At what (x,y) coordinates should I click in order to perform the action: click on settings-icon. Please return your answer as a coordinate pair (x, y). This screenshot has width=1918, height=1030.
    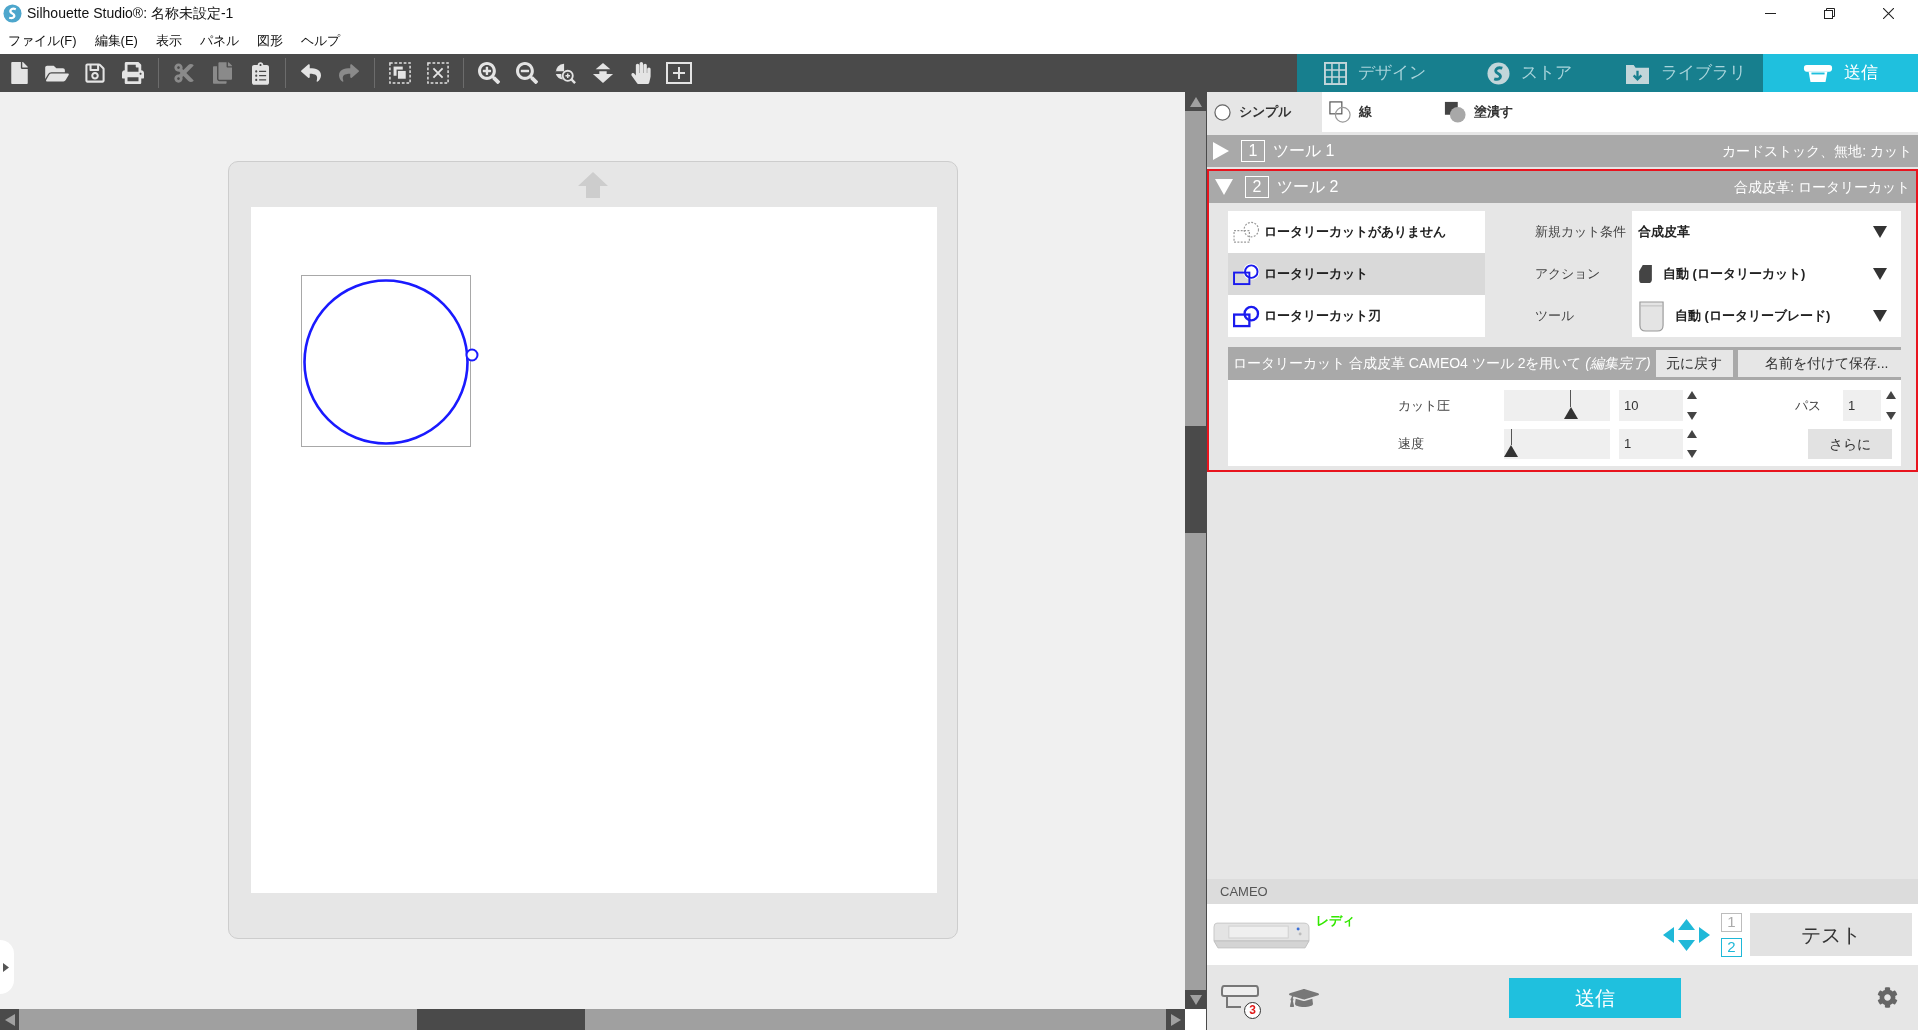
    Looking at the image, I should click on (1887, 997).